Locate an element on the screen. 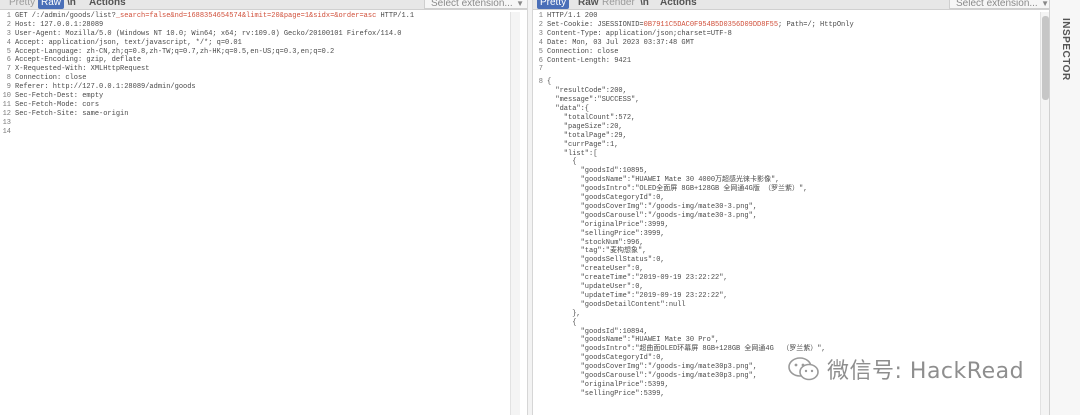  line-text: Accept-Encoding: gzip, deflate is located at coordinates (78, 60).